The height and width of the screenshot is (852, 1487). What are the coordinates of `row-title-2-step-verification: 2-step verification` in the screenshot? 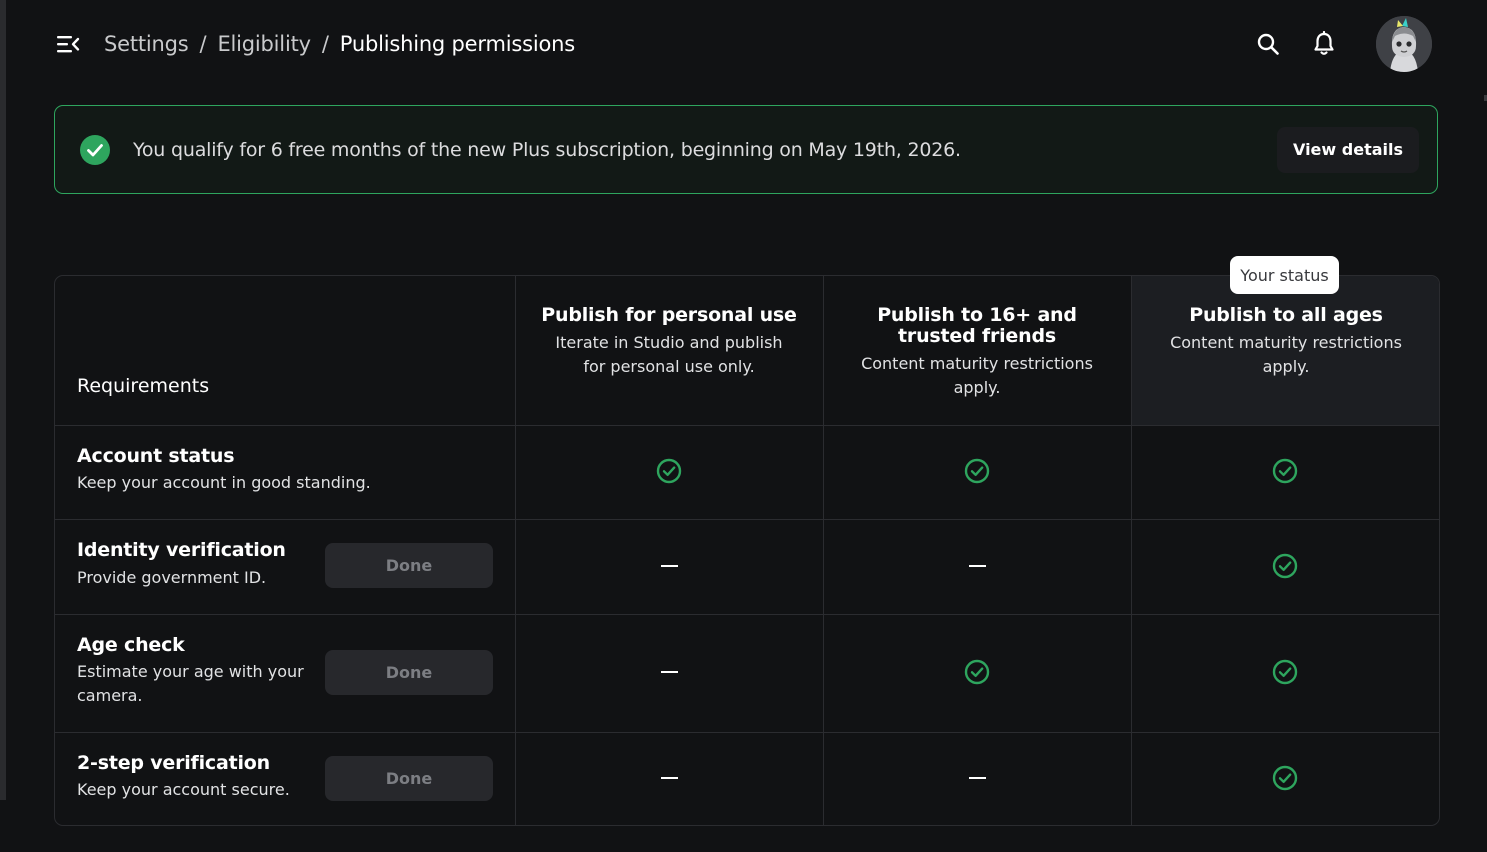 It's located at (173, 763).